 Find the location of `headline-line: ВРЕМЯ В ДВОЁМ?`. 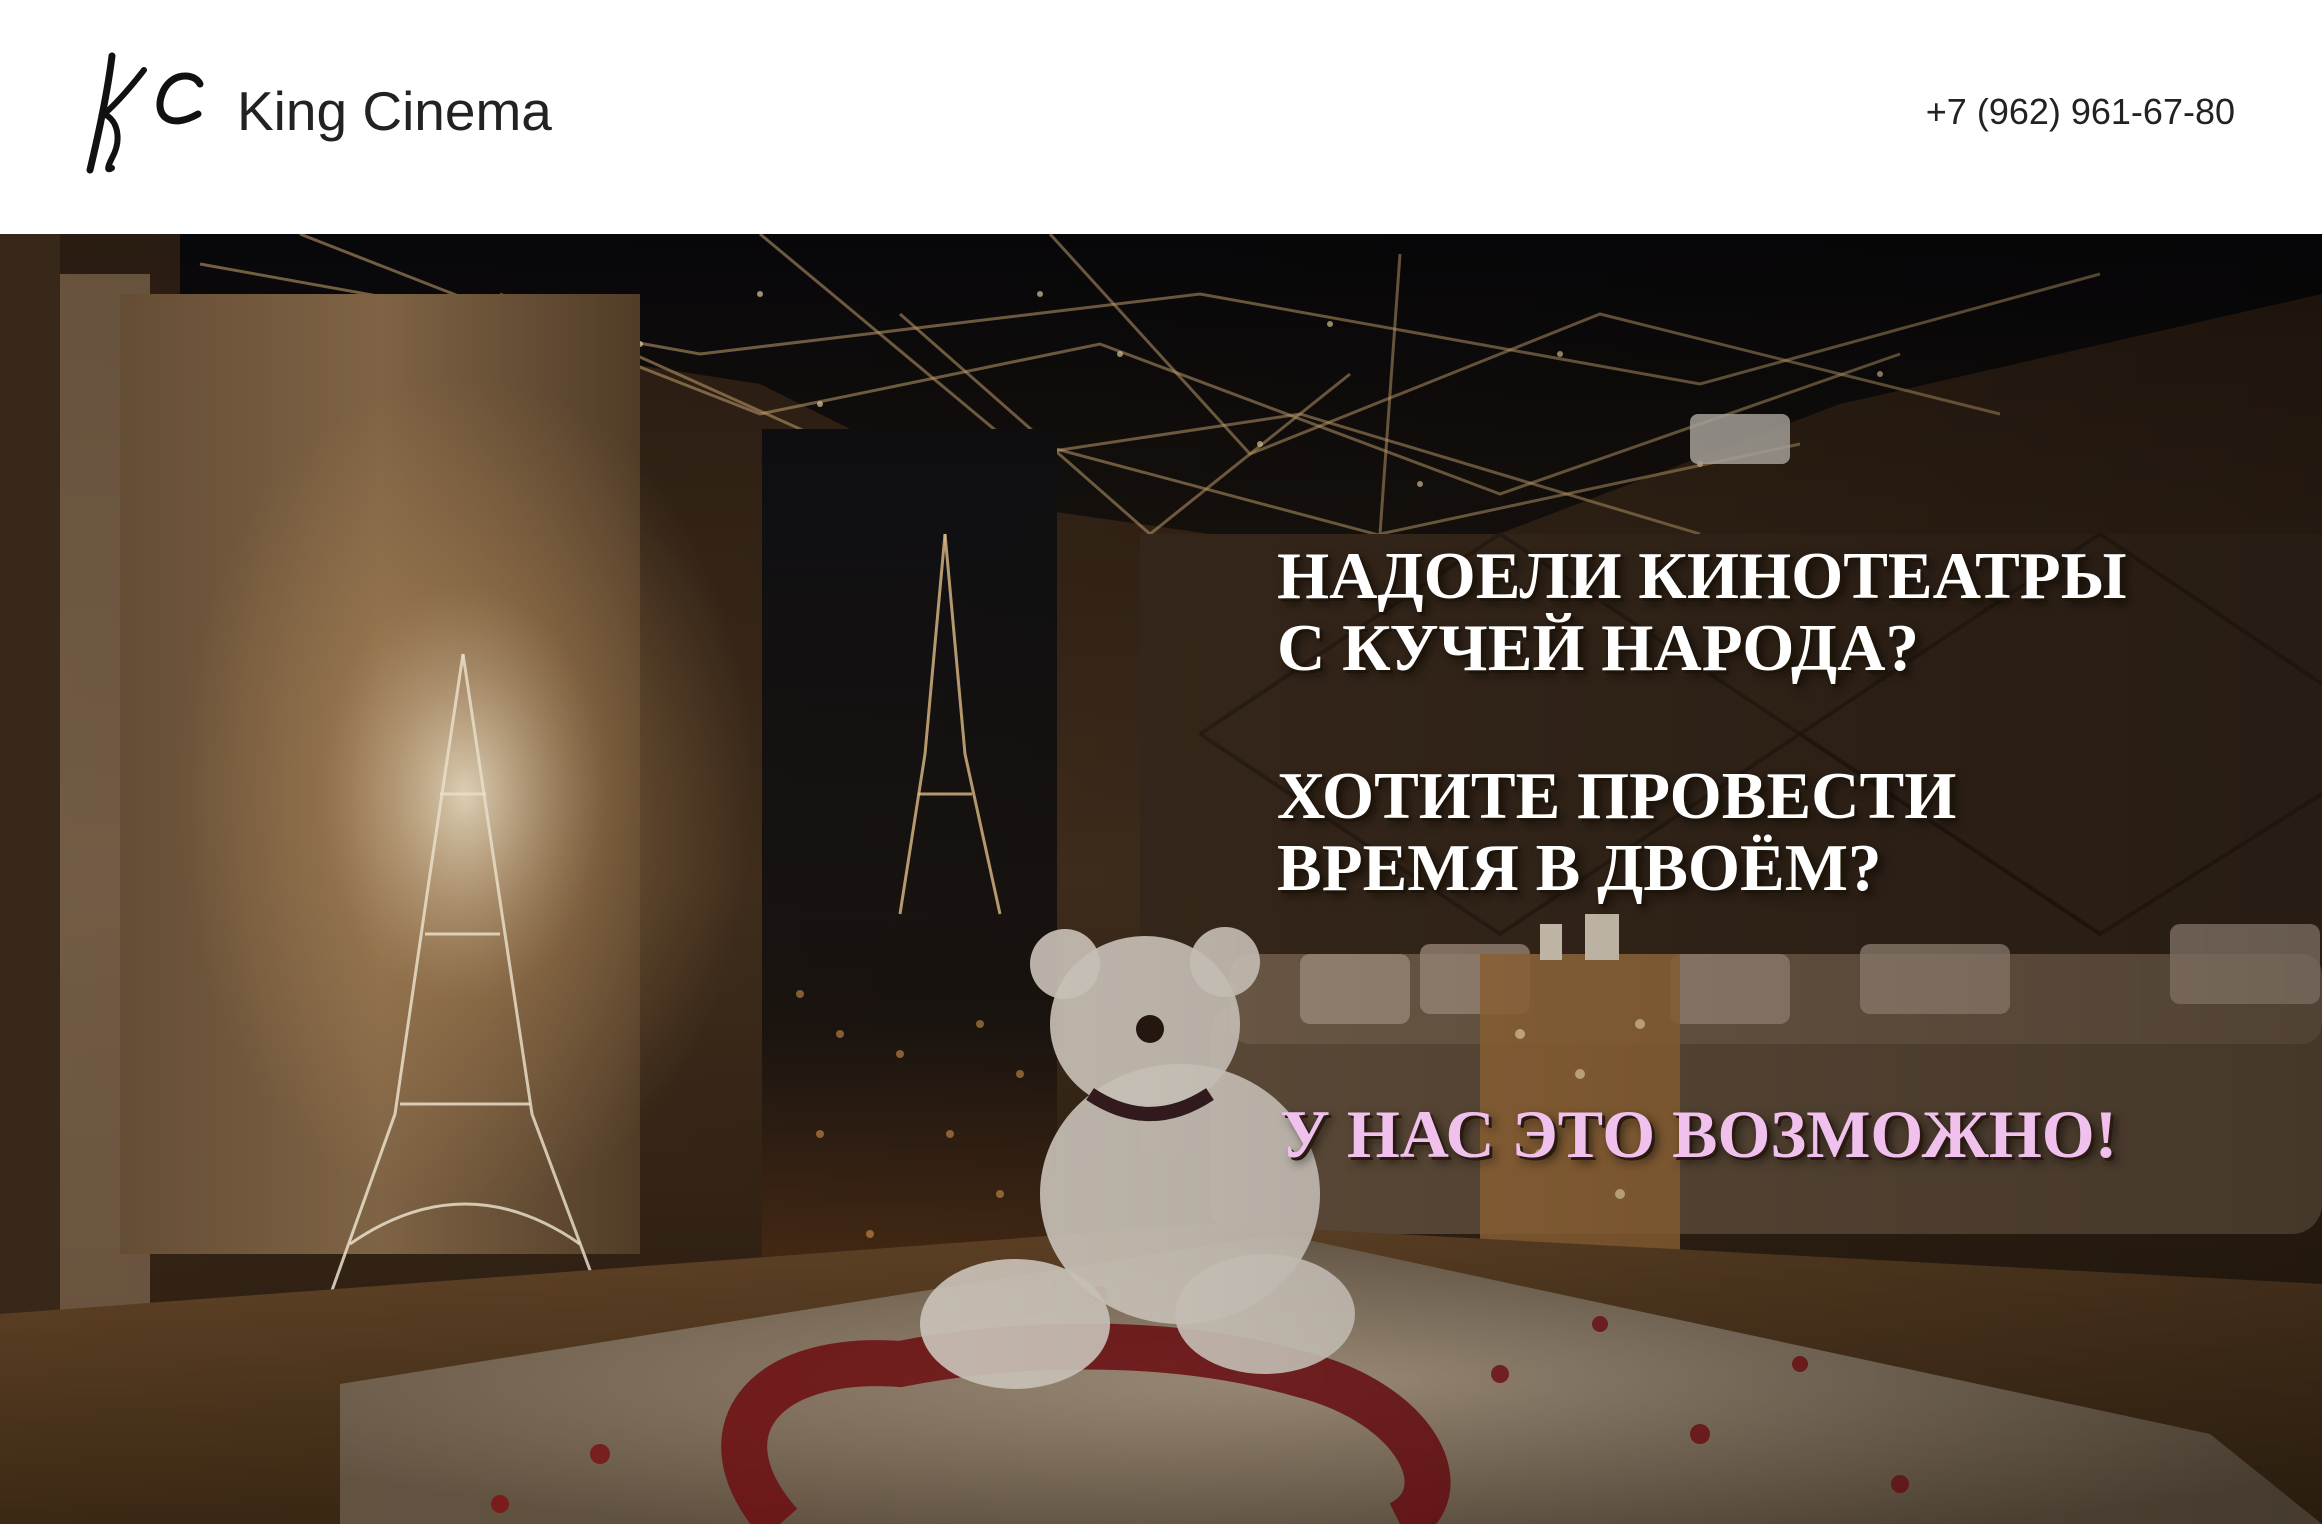

headline-line: ВРЕМЯ В ДВОЁМ? is located at coordinates (1579, 868).